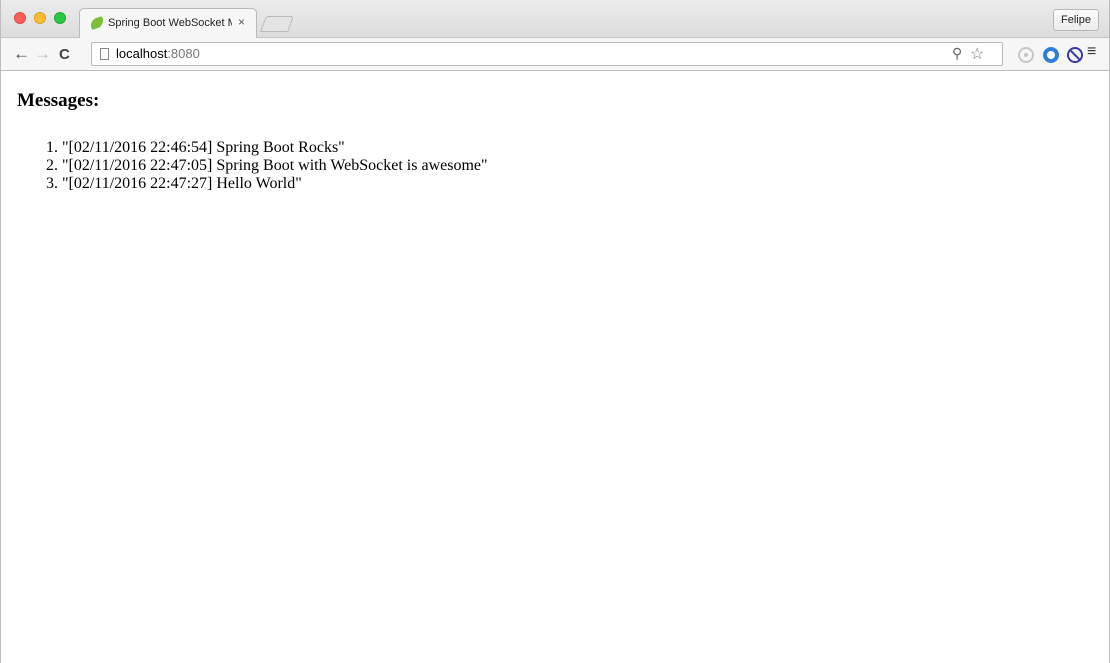 The image size is (1110, 663). What do you see at coordinates (1091, 52) in the screenshot?
I see `hamburger-menu-icon: ≡` at bounding box center [1091, 52].